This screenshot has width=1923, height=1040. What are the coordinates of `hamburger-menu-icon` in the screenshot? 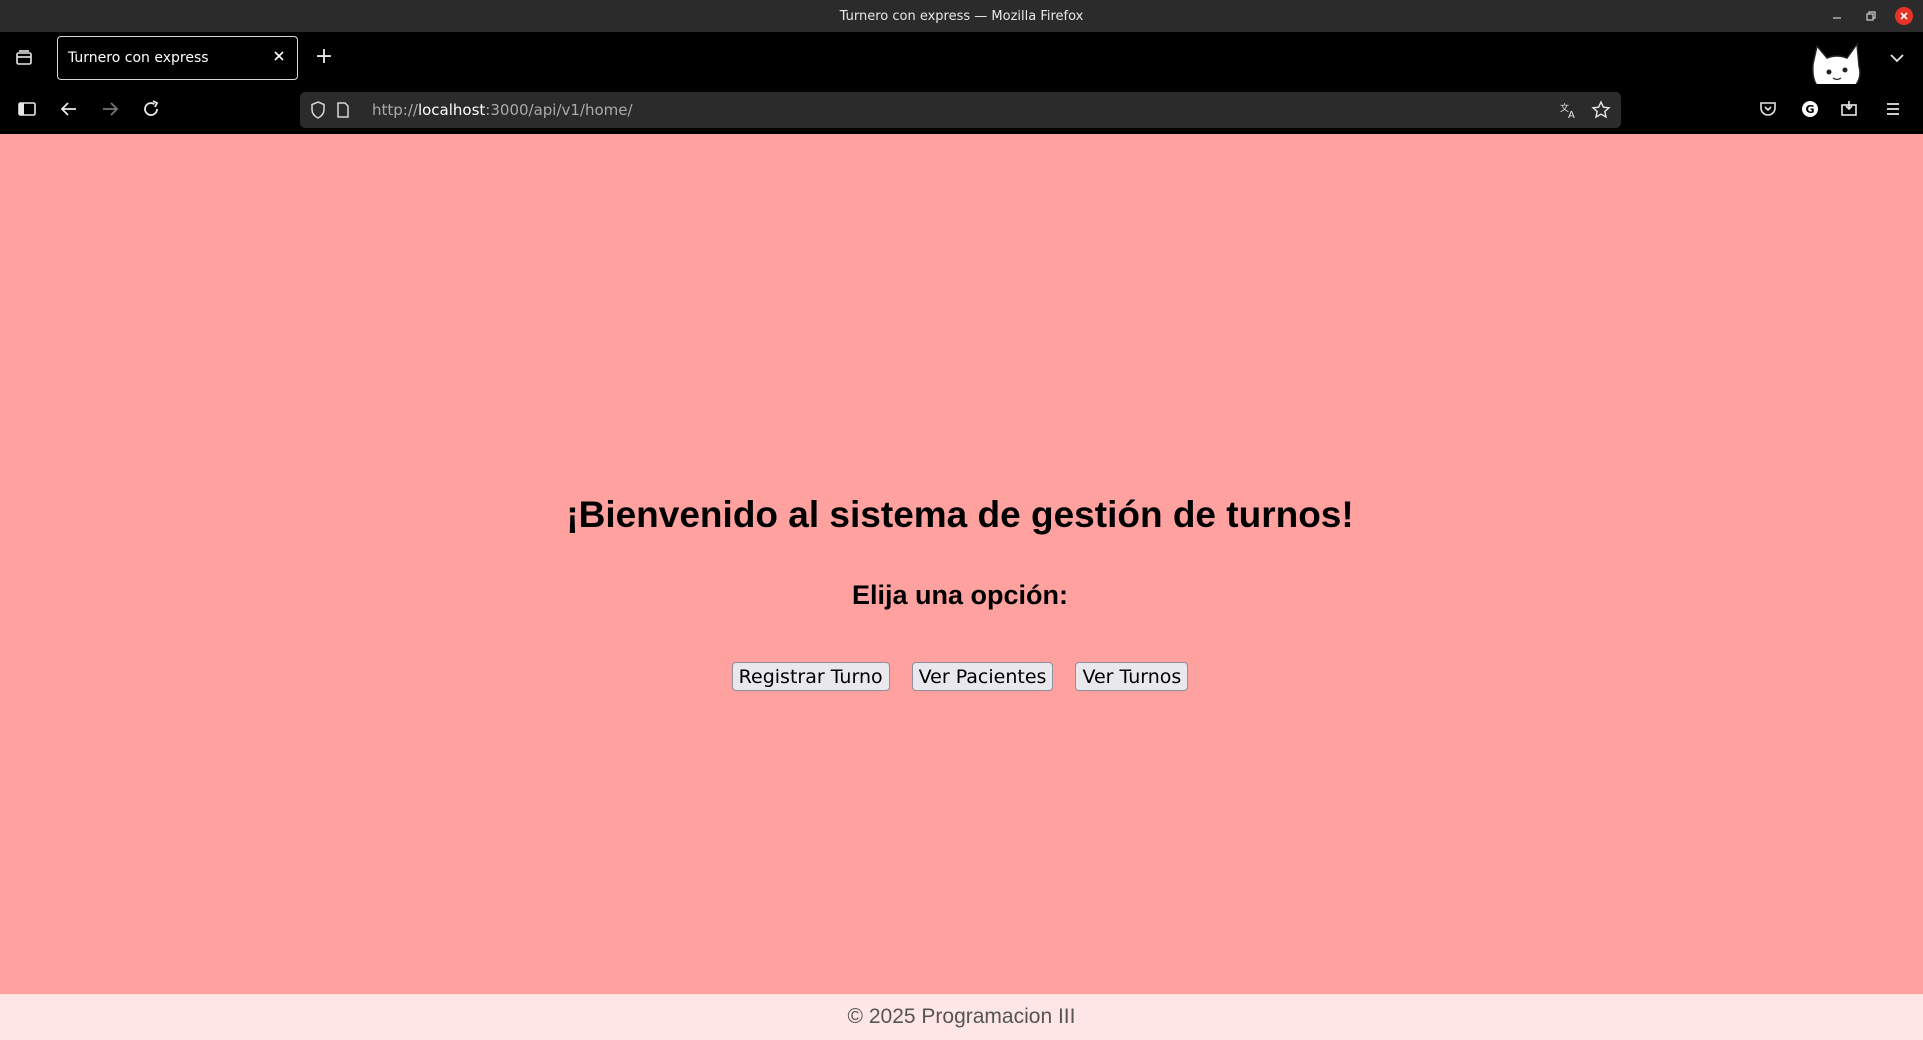 It's located at (1893, 109).